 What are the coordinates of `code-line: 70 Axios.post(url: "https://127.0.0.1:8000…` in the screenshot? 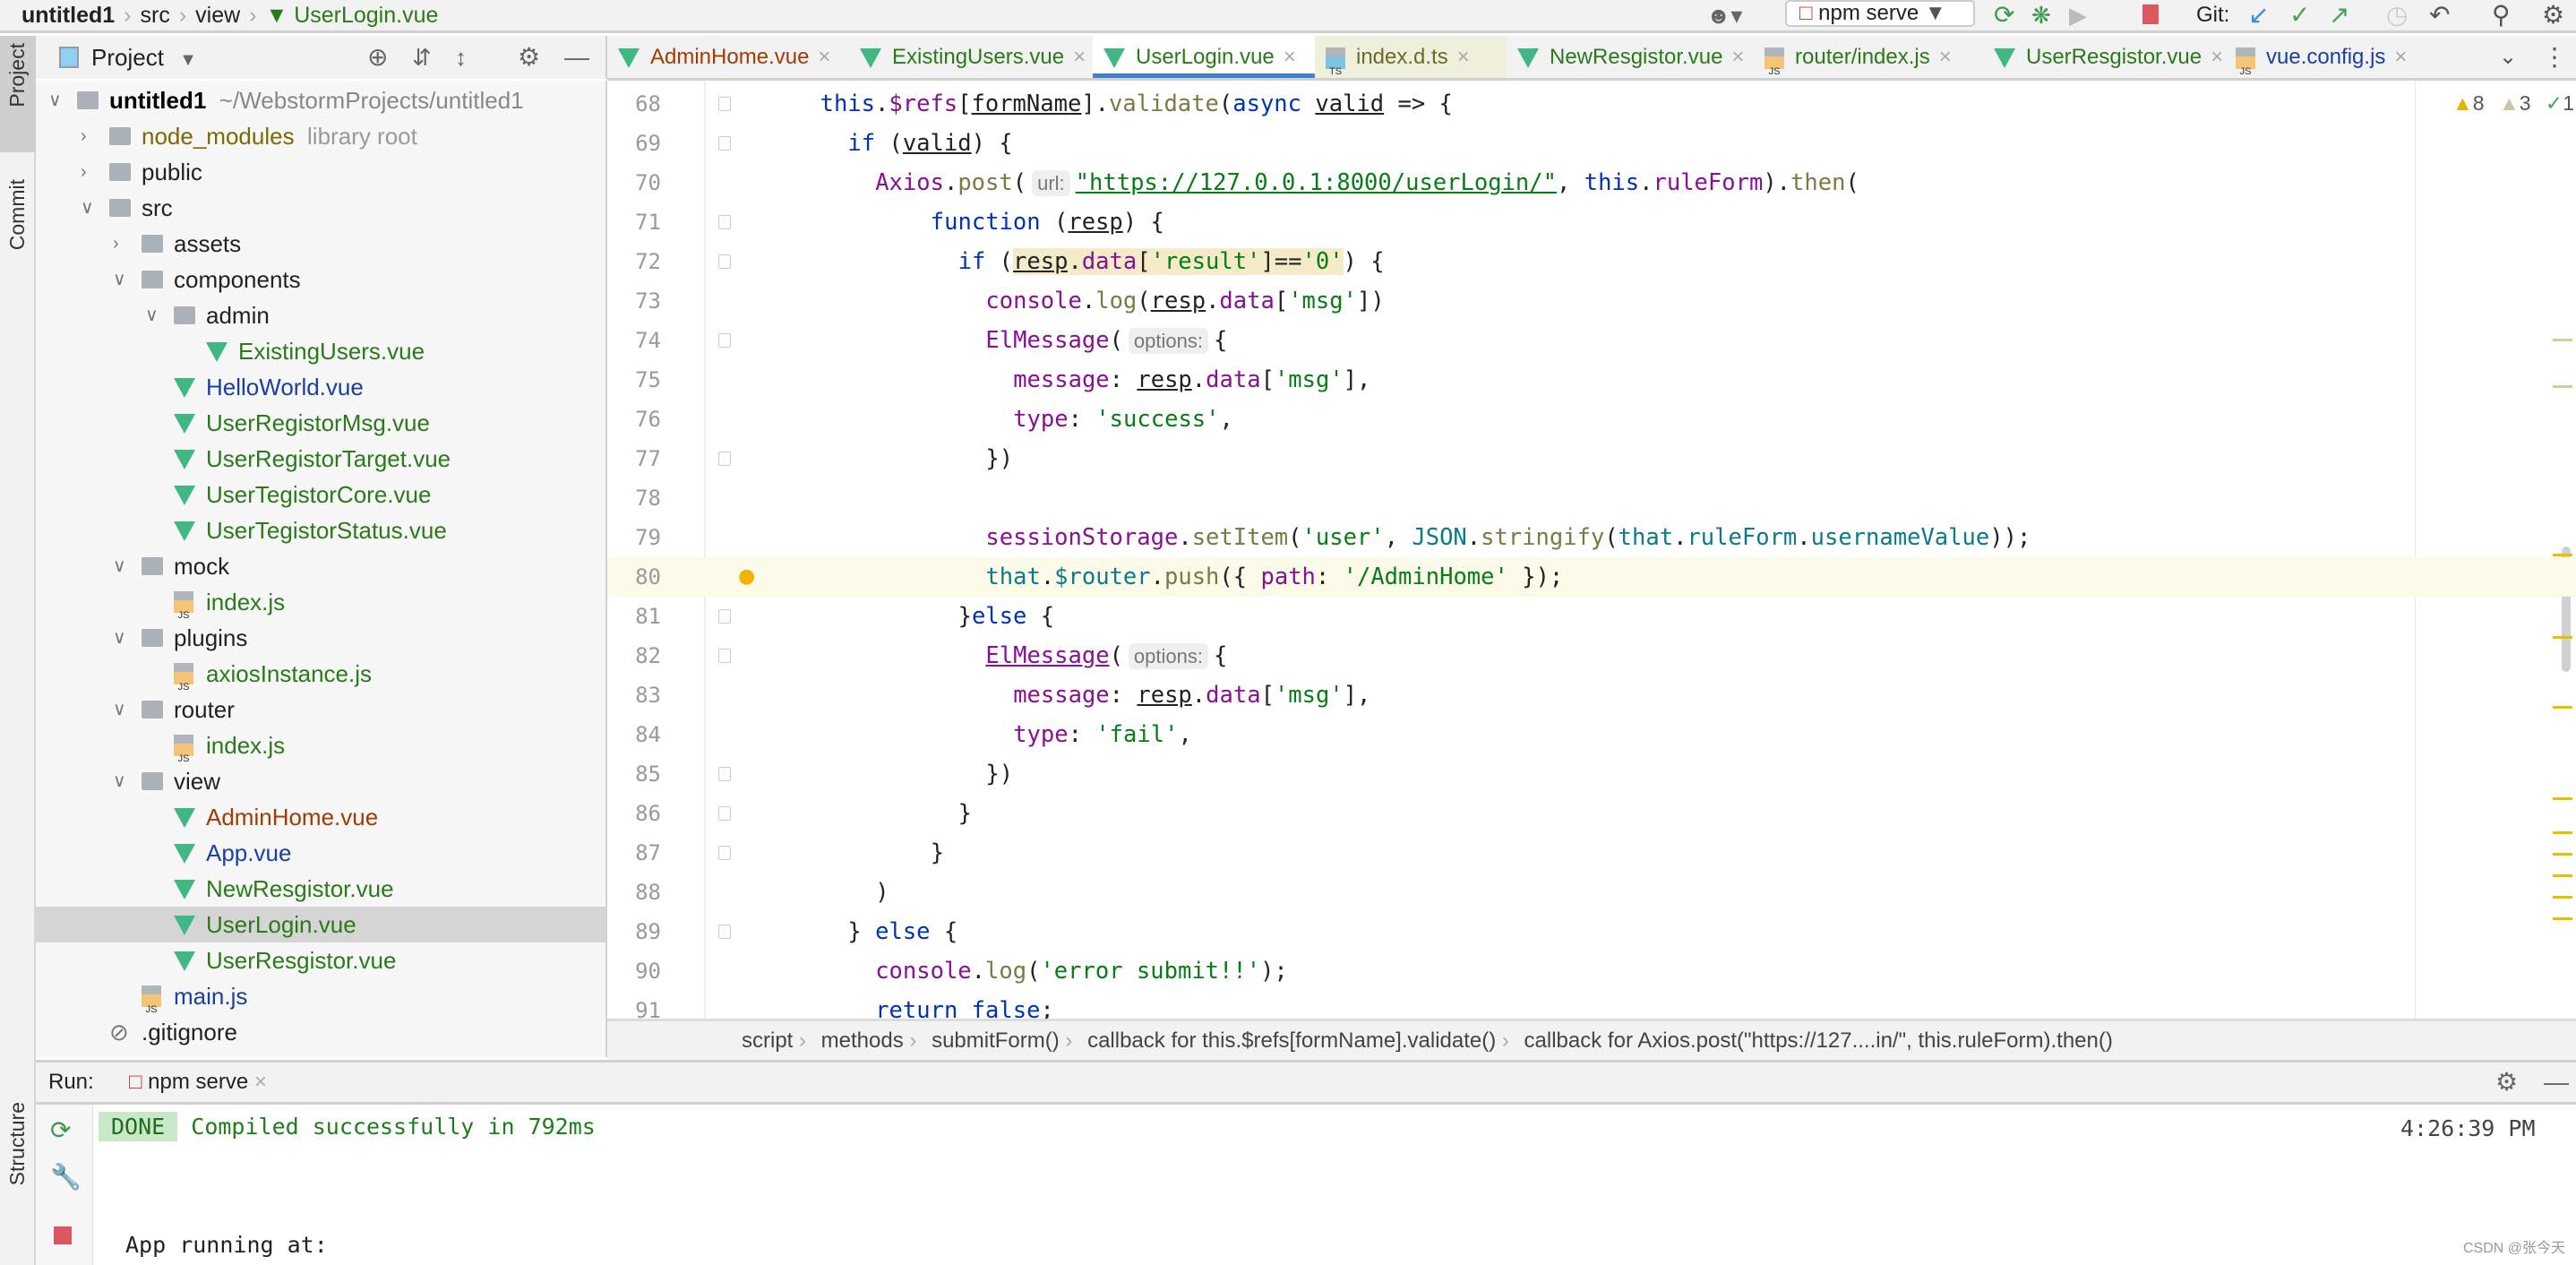 It's located at (1591, 182).